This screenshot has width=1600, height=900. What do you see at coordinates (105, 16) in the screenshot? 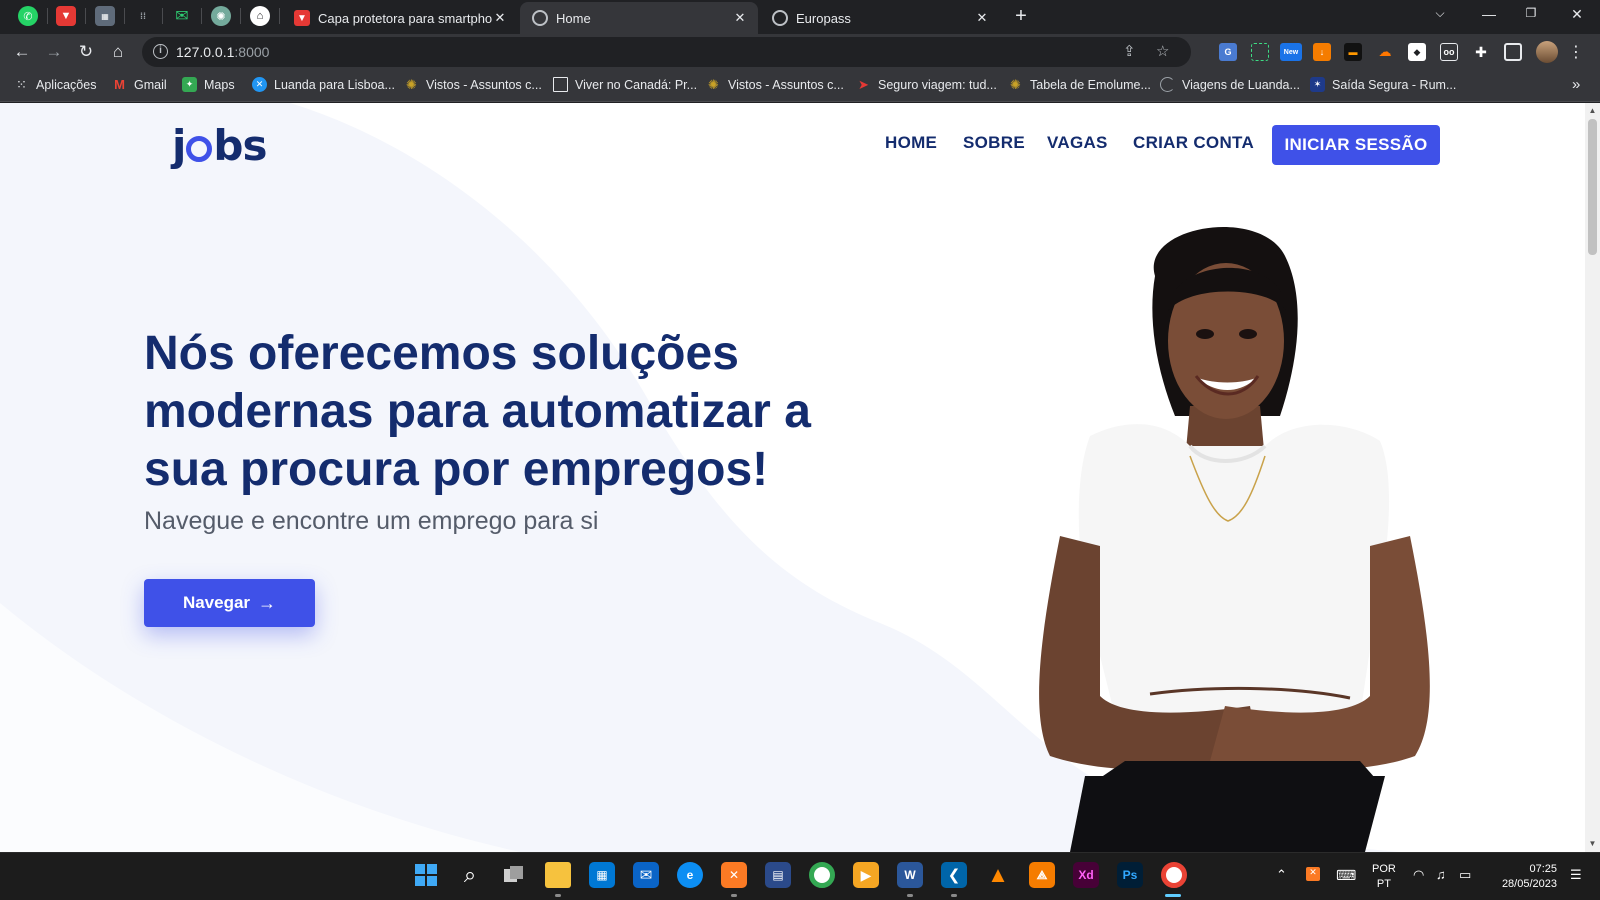
I see `cisco-icon: ▦` at bounding box center [105, 16].